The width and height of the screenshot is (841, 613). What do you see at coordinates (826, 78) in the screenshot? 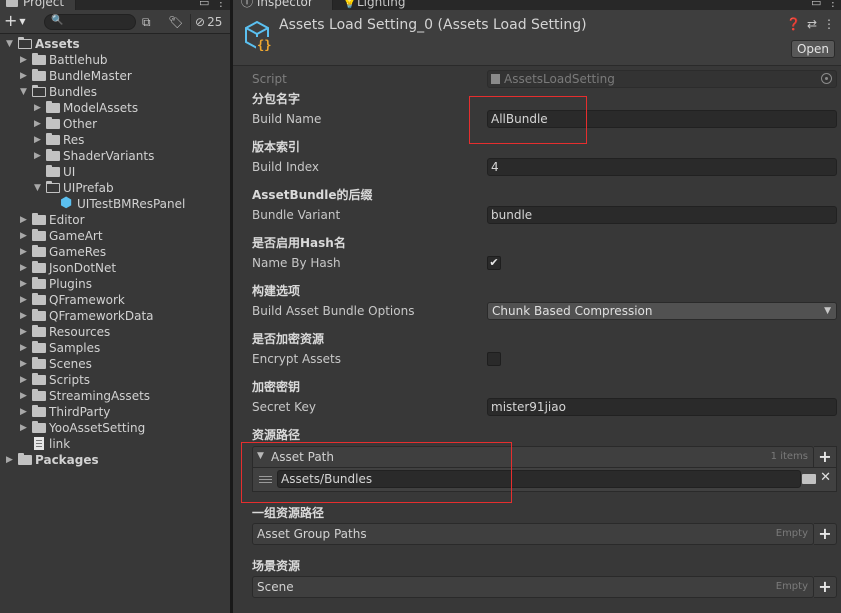
I see `object-picker-icon` at bounding box center [826, 78].